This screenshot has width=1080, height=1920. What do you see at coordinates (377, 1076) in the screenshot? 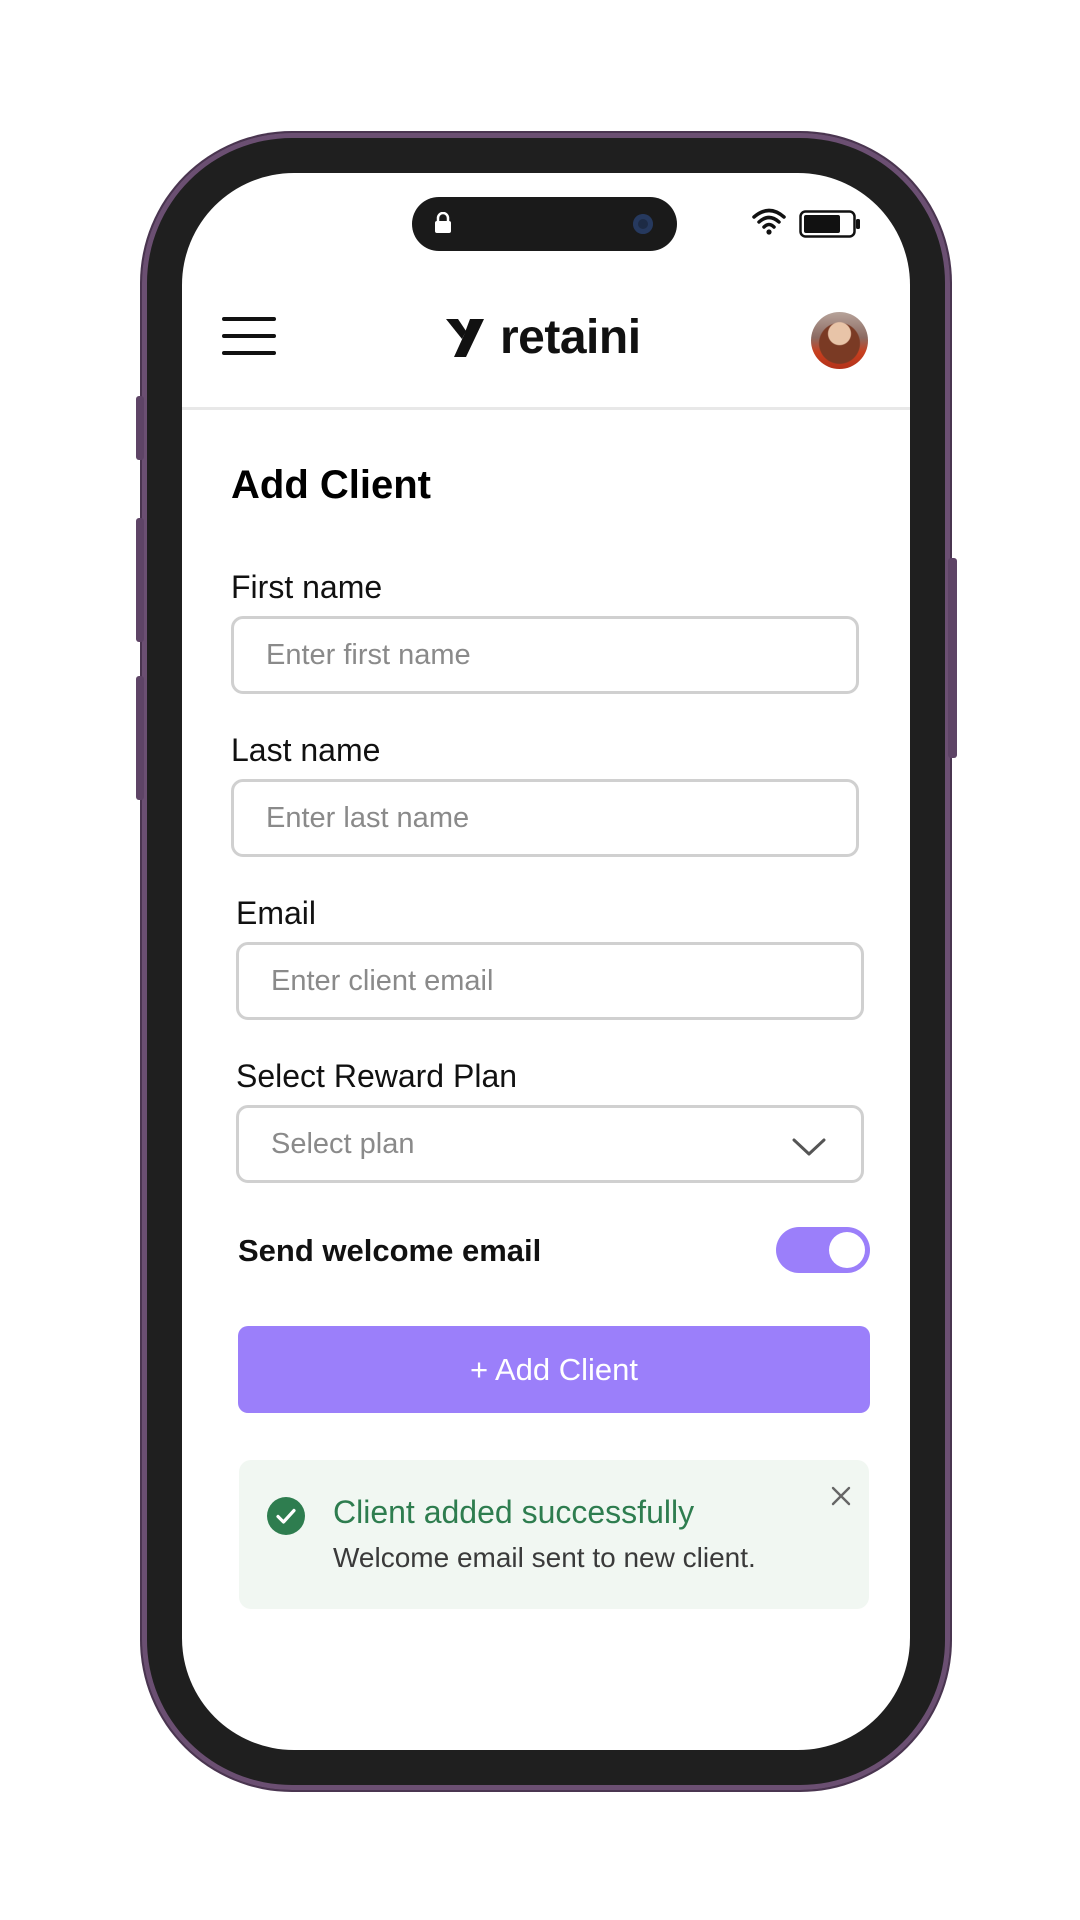
I see `reward-plan-label: Select Reward Plan` at bounding box center [377, 1076].